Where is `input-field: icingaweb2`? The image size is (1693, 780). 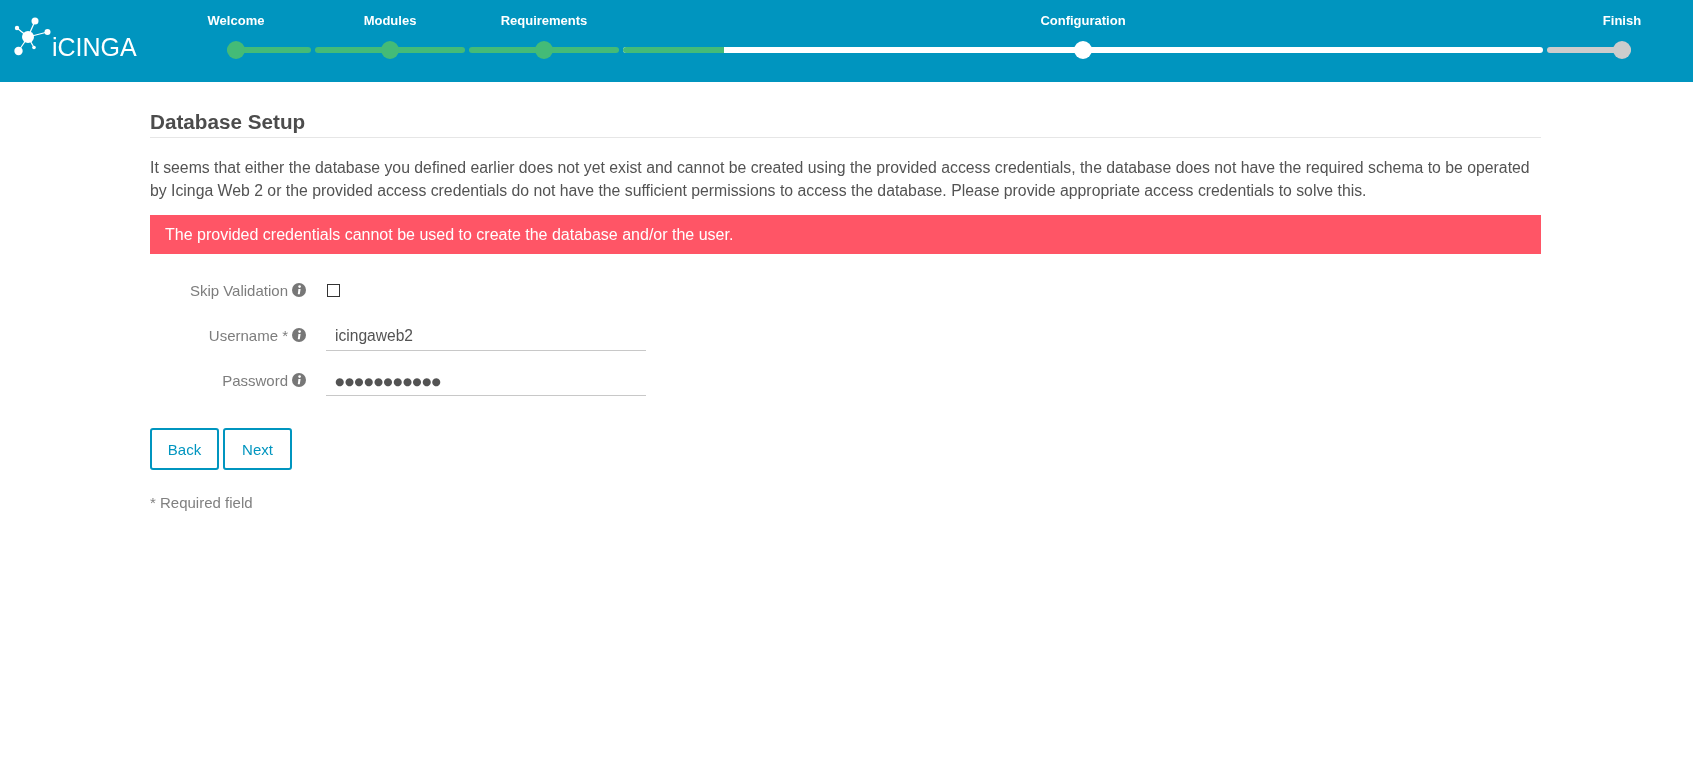 input-field: icingaweb2 is located at coordinates (486, 336).